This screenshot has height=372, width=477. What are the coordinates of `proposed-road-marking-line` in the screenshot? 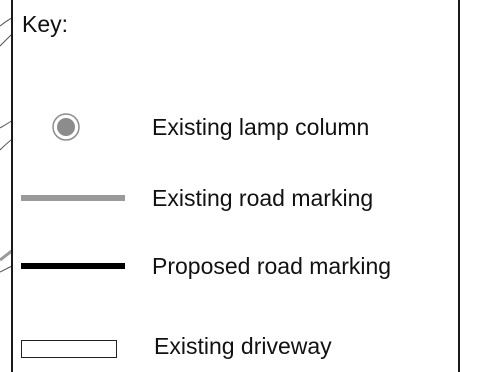 It's located at (73, 266).